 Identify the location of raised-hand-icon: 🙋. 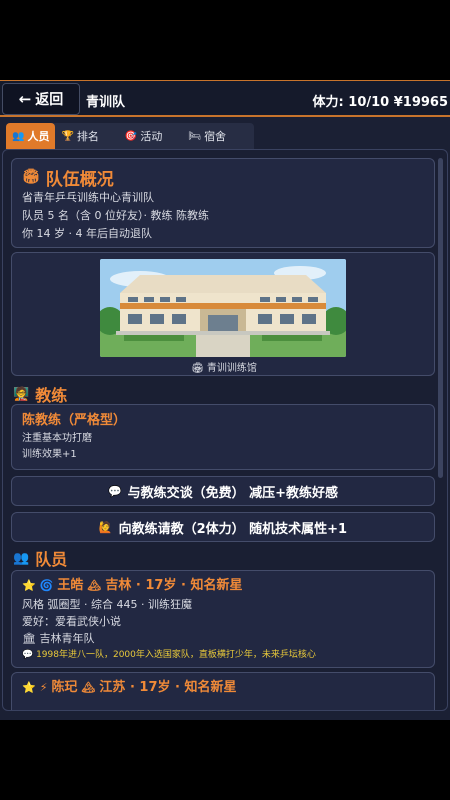
(105, 527).